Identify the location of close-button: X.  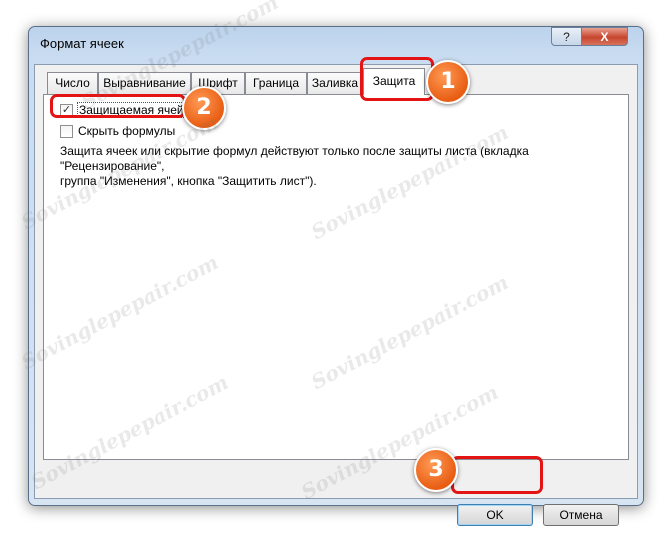
(604, 36).